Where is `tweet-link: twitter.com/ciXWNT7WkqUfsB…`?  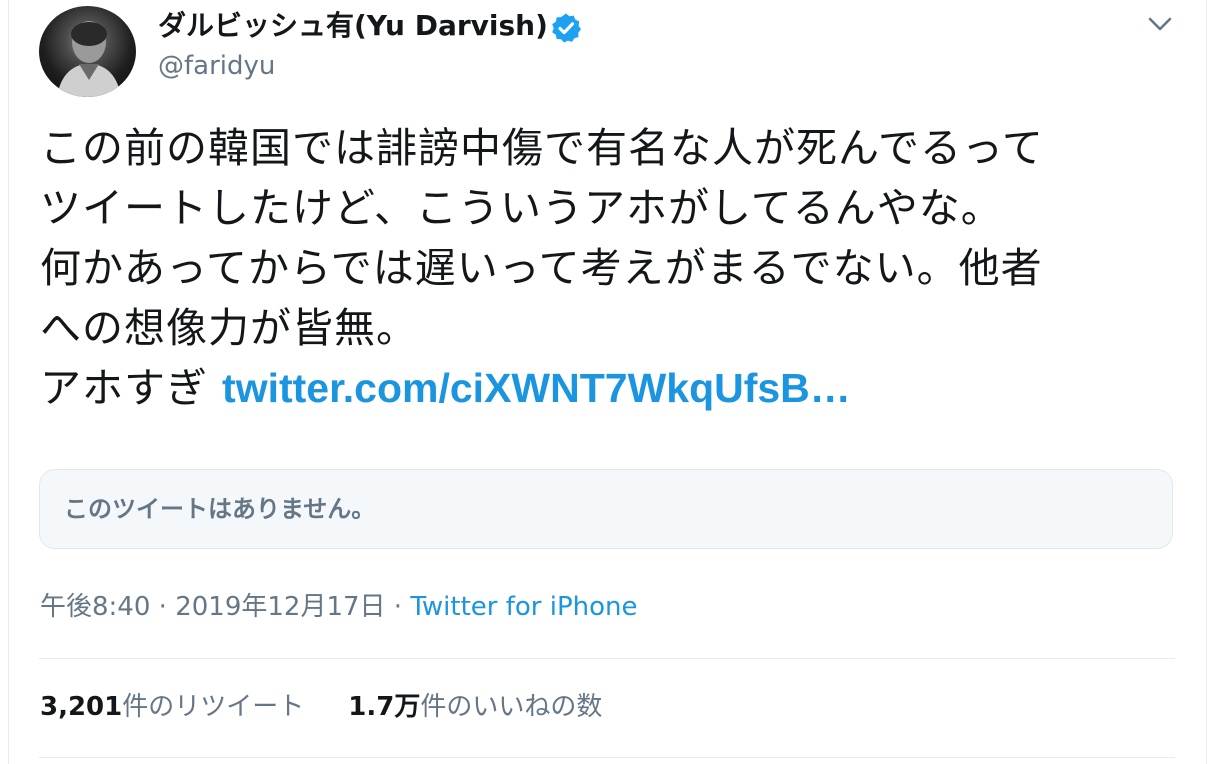
tweet-link: twitter.com/ciXWNT7WkqUfsB… is located at coordinates (536, 388).